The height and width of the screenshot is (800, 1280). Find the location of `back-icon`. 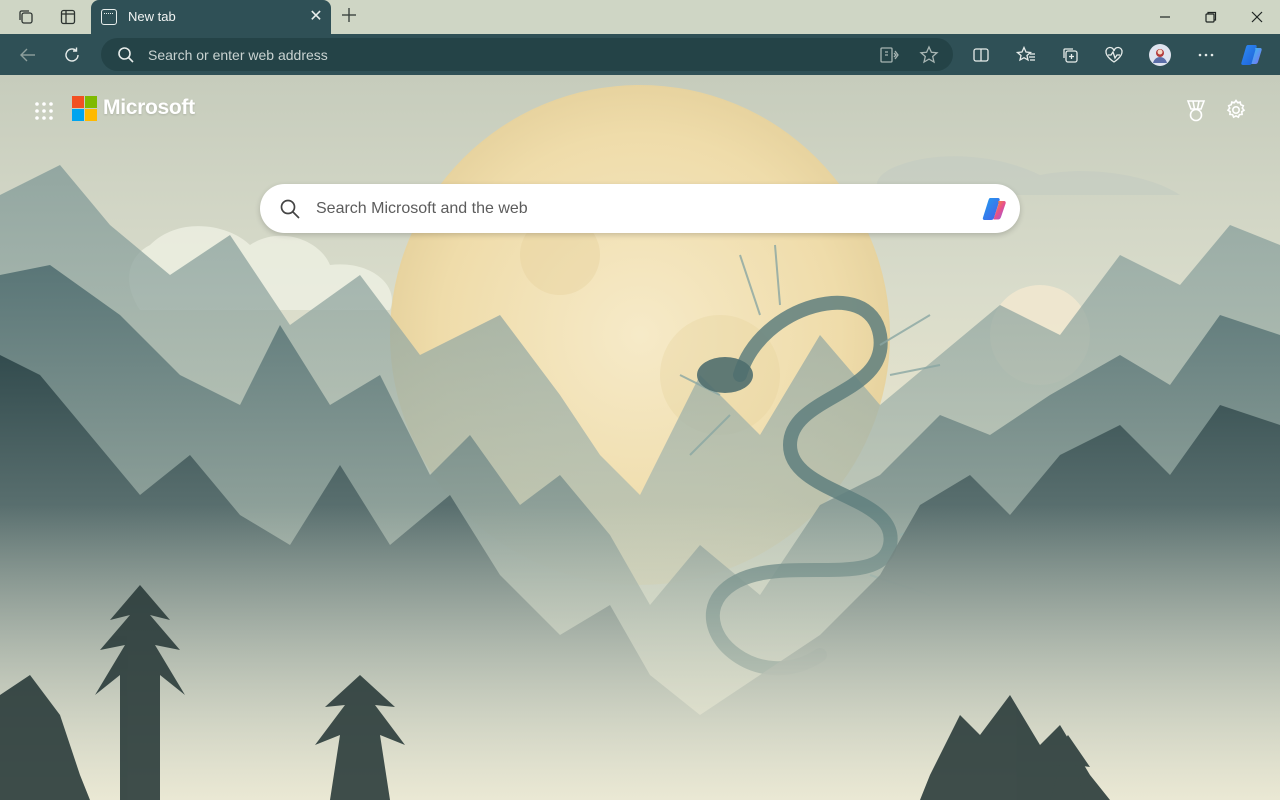

back-icon is located at coordinates (27, 55).